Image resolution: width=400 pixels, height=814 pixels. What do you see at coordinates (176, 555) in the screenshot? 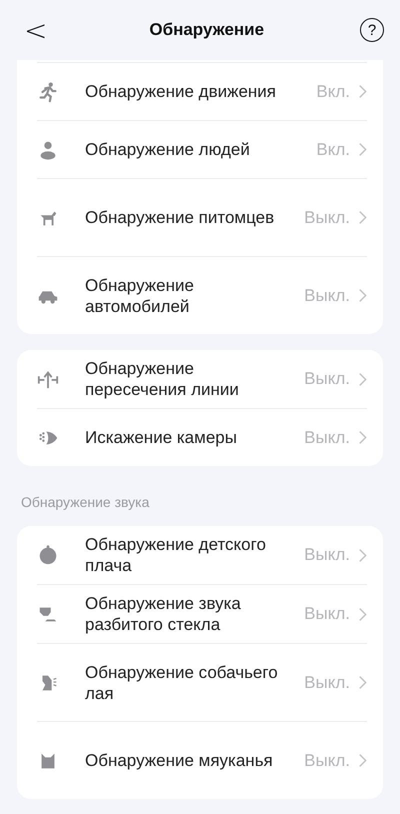
I see `setting-label: Обнаружение детского плача` at bounding box center [176, 555].